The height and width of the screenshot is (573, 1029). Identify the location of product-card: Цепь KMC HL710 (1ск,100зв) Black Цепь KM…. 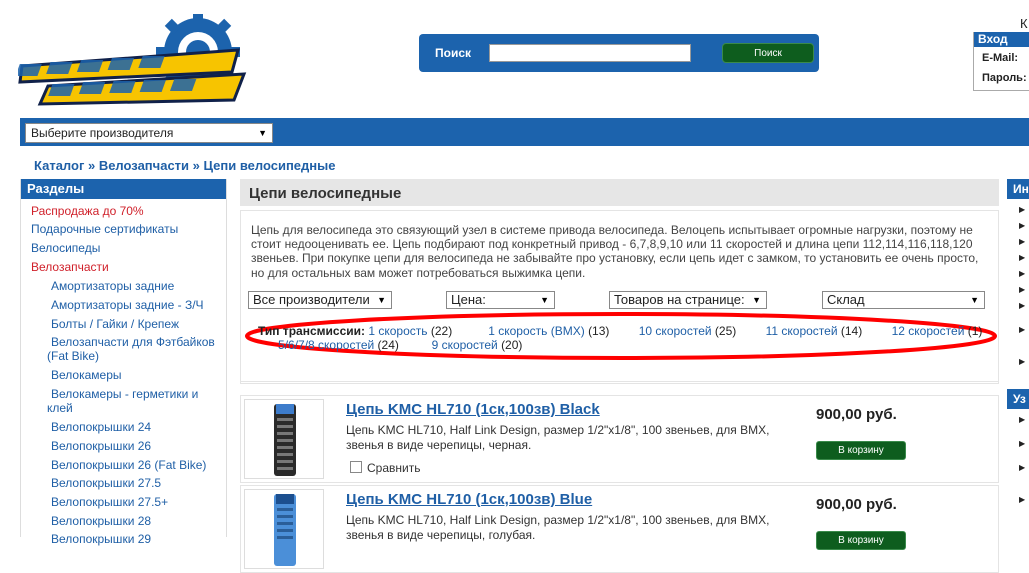
(619, 439).